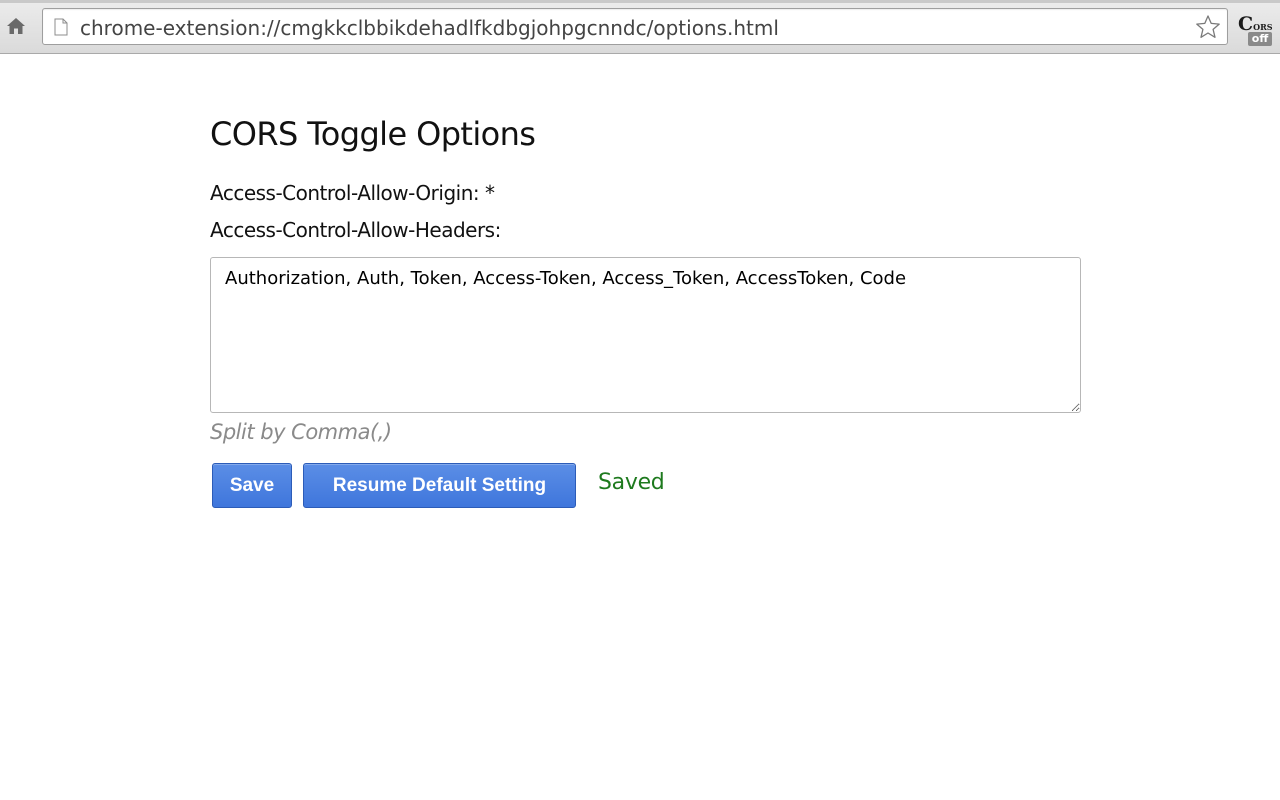 The height and width of the screenshot is (800, 1280). Describe the element at coordinates (61, 27) in the screenshot. I see `page-icon` at that location.